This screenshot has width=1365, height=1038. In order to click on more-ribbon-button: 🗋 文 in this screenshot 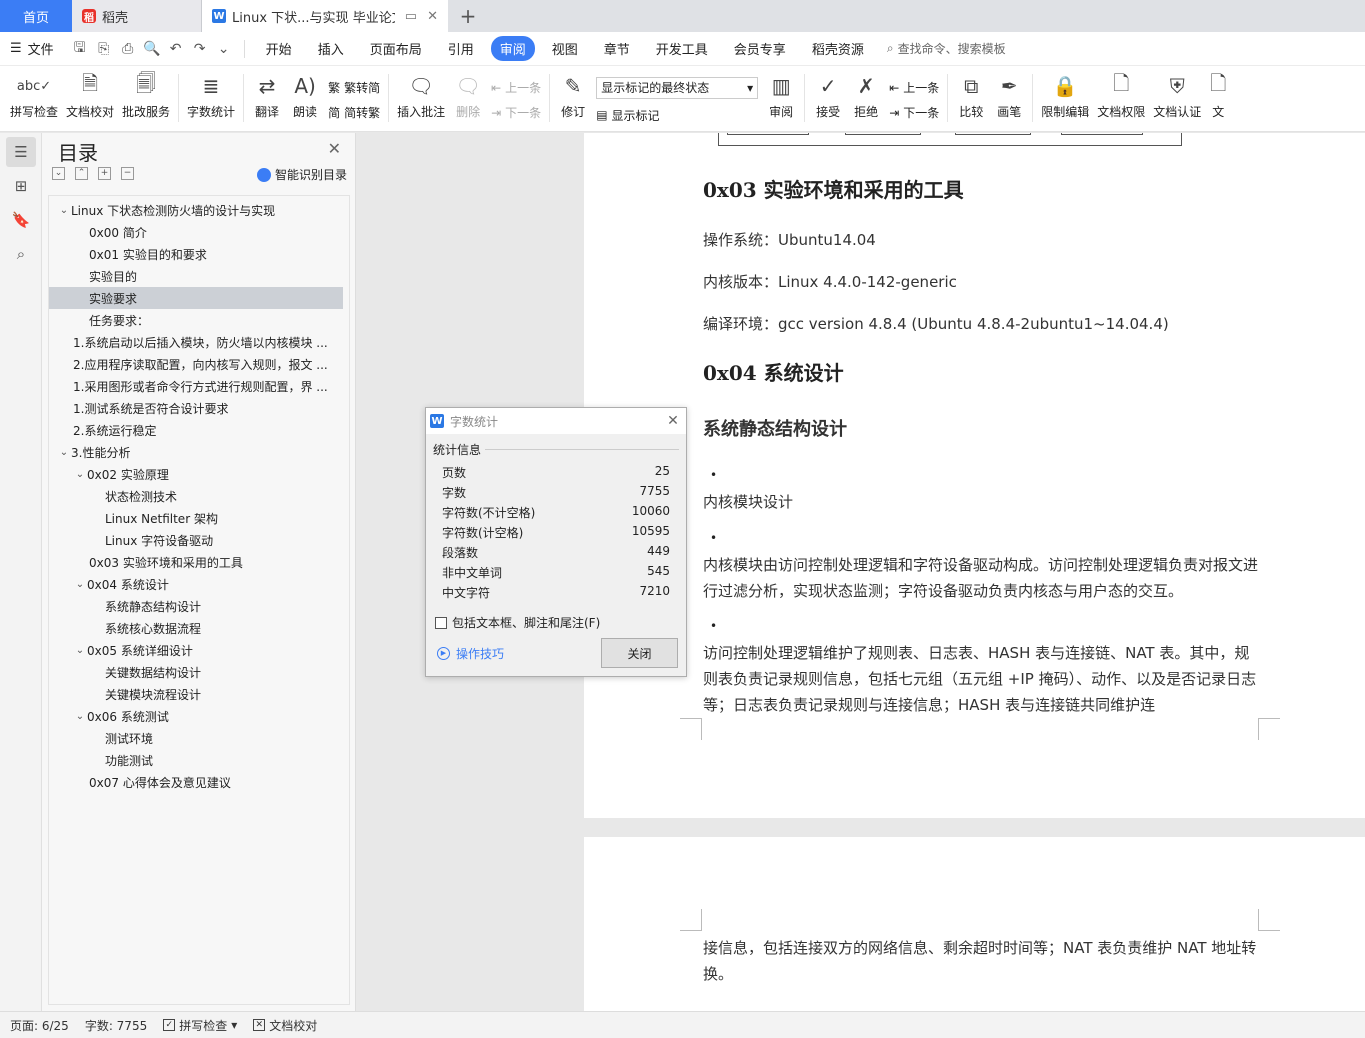, I will do `click(1218, 96)`.